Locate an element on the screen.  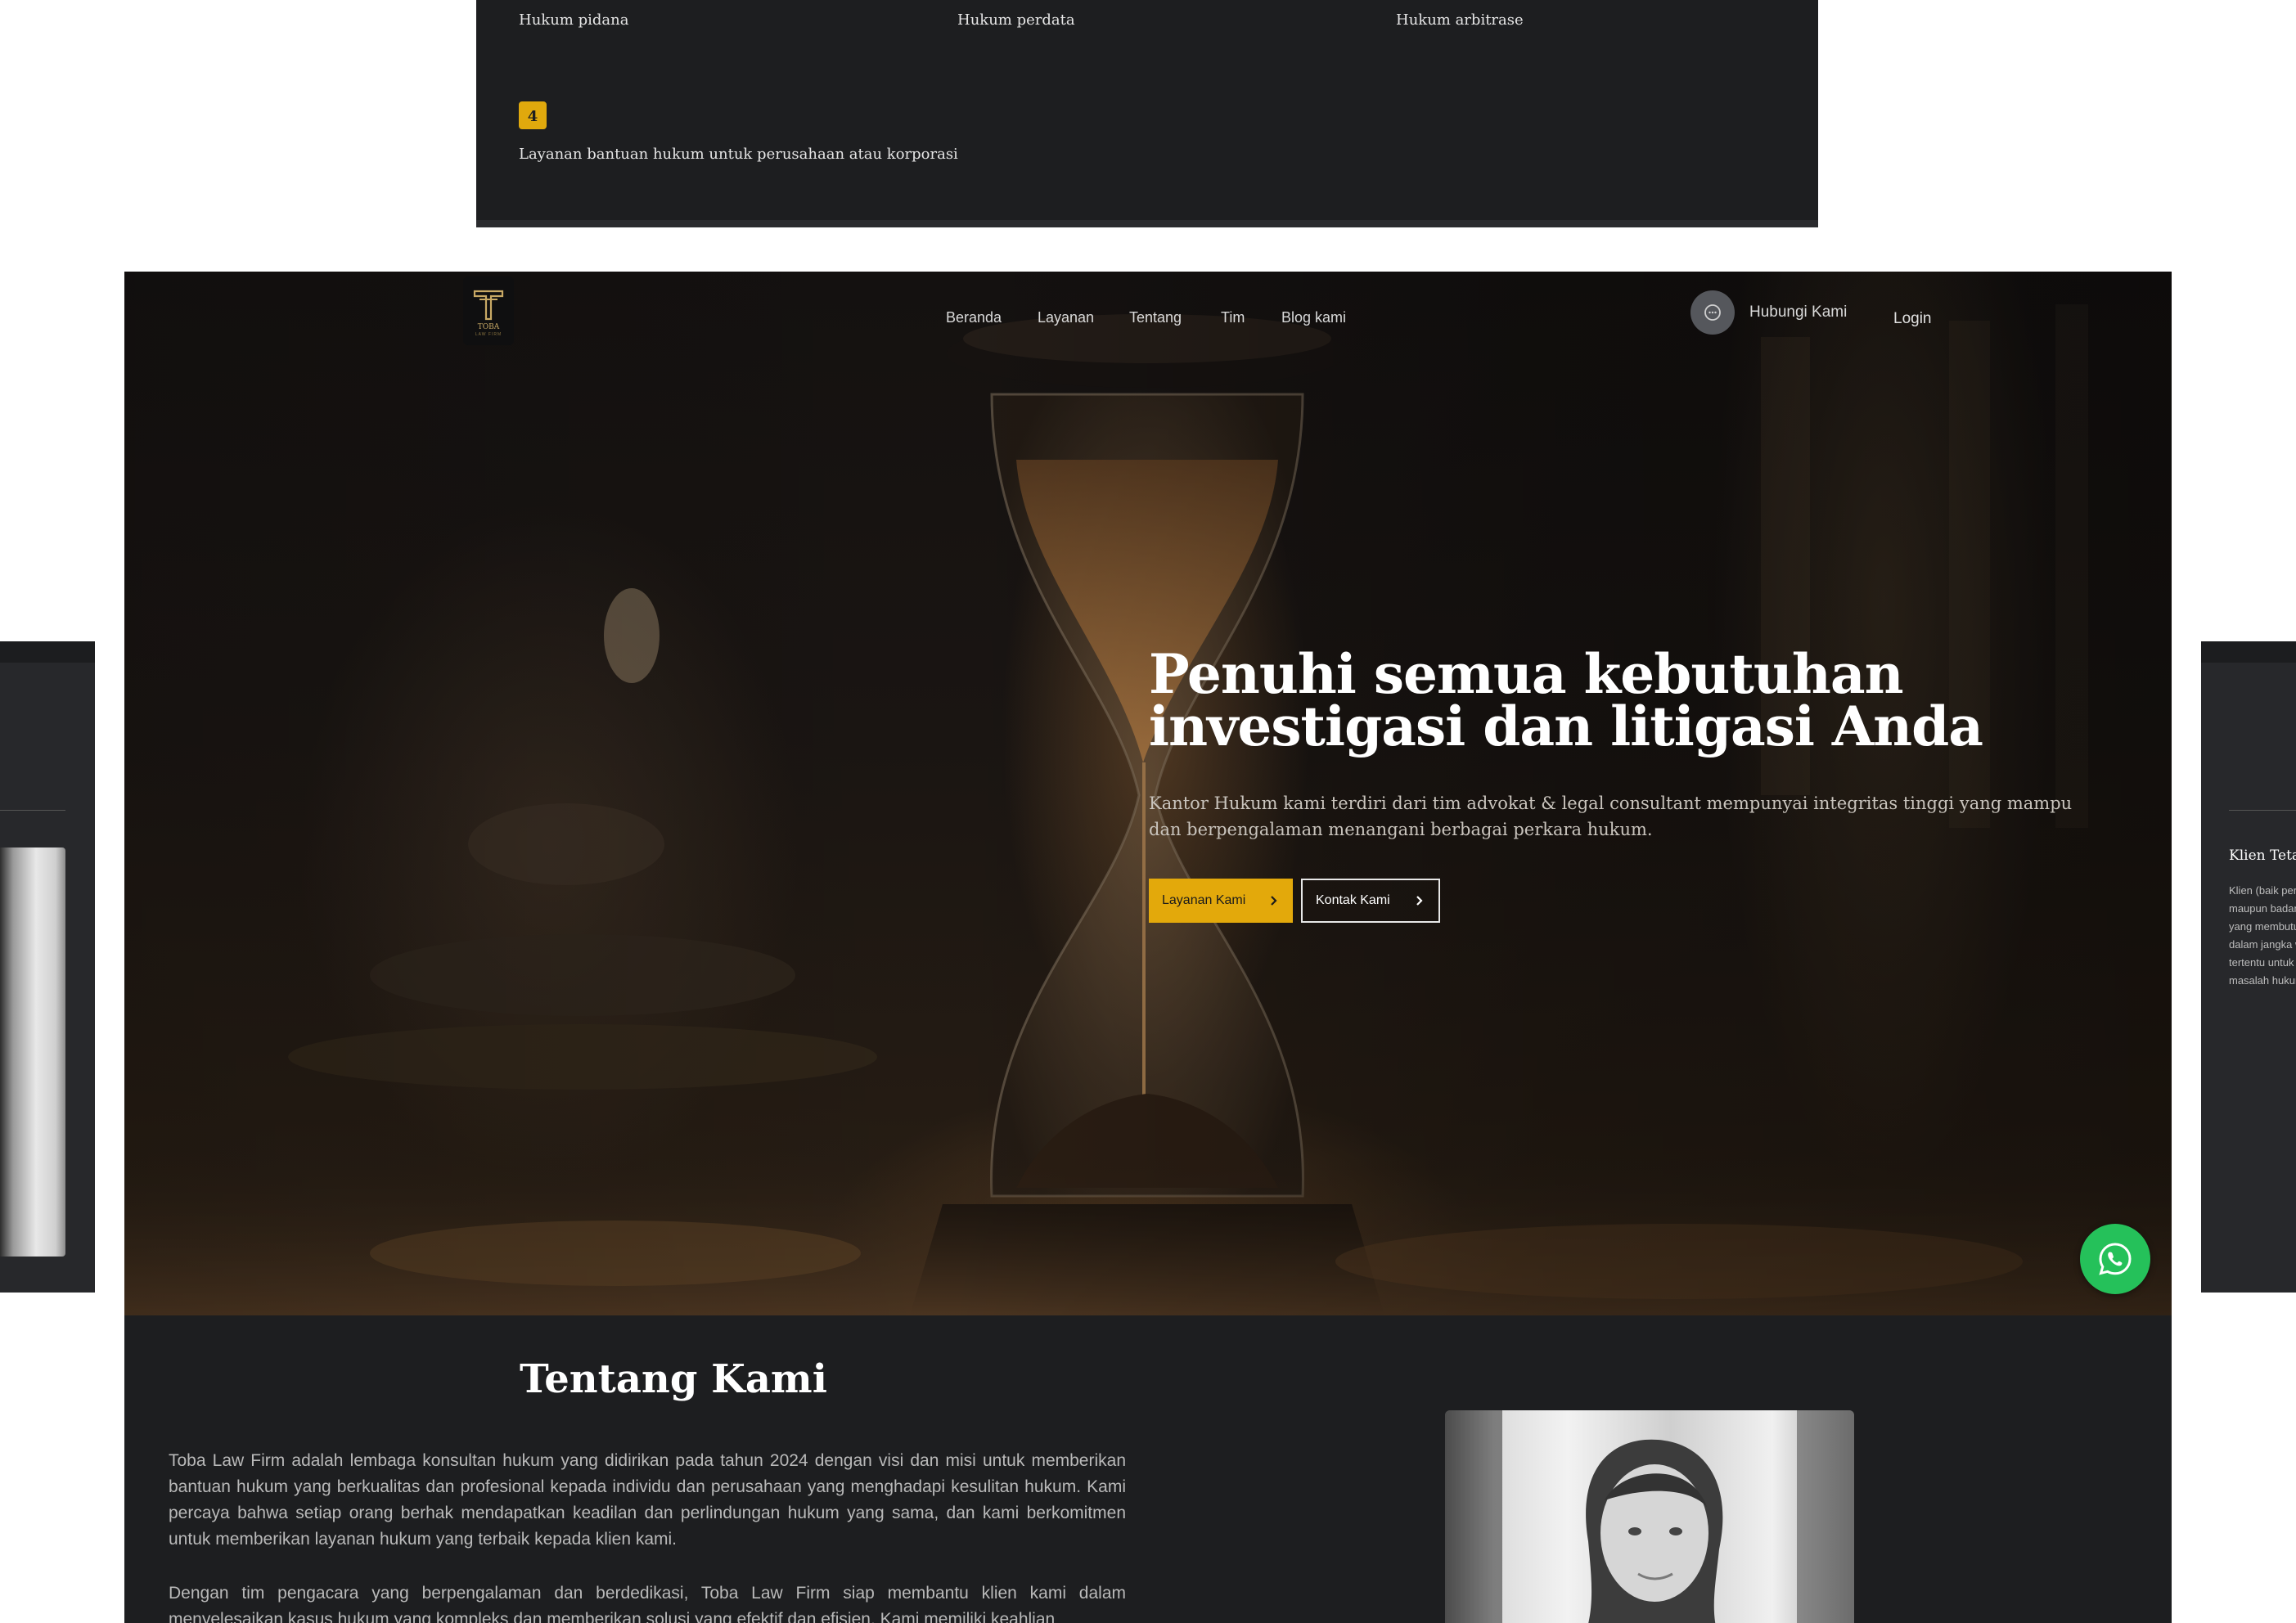
client-card-title: Klien Tetap is located at coordinates (2262, 856).